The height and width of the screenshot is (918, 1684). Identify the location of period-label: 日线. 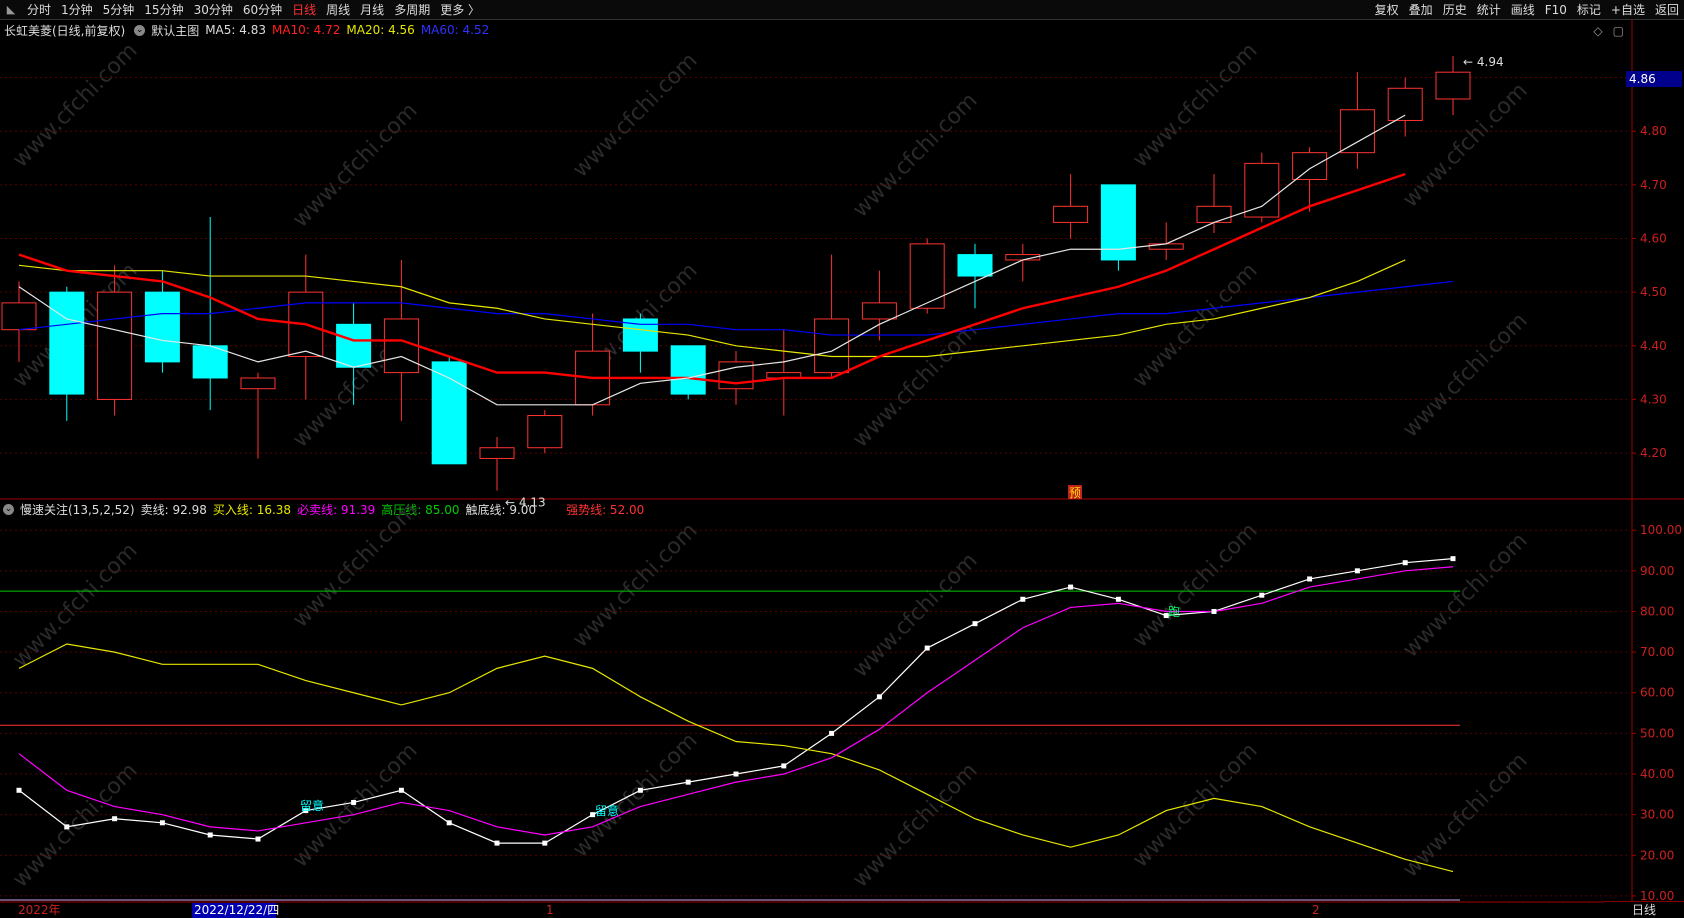
(1644, 909).